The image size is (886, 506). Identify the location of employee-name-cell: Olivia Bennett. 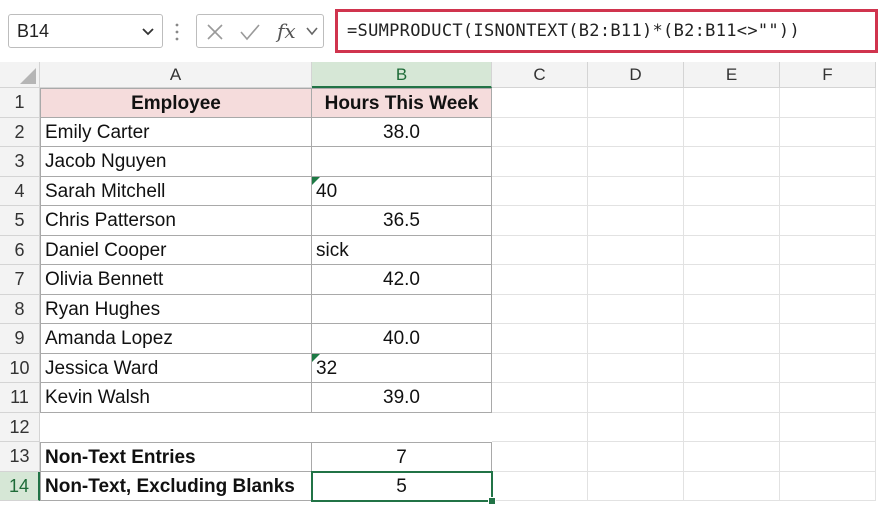
(176, 280).